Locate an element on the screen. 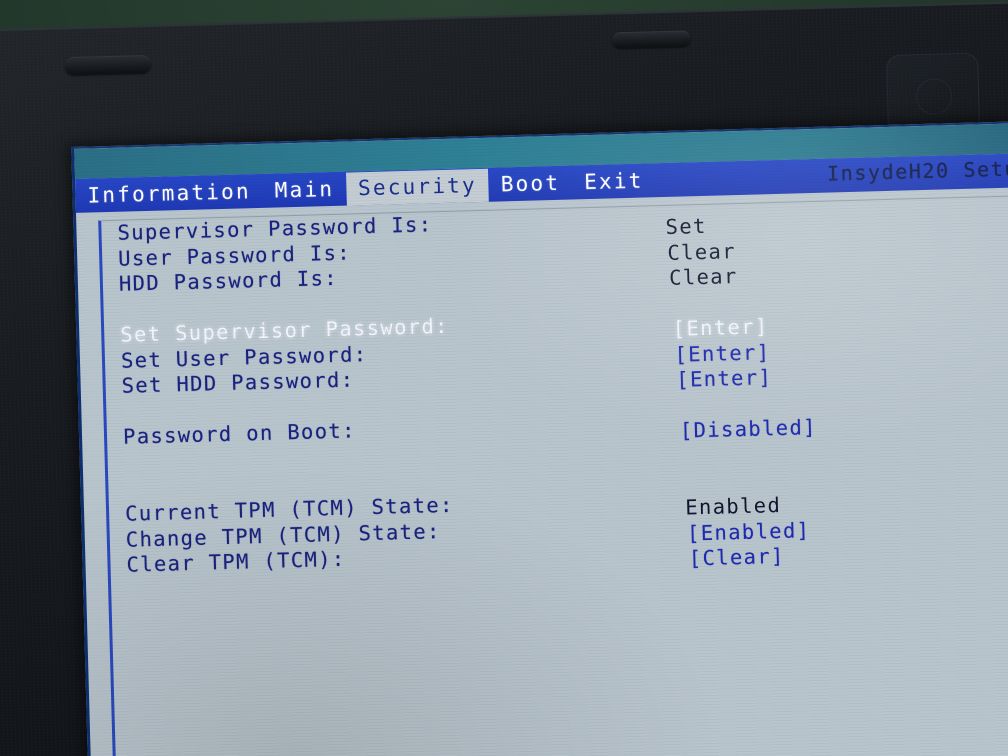 Image resolution: width=1008 pixels, height=756 pixels. menu-tab-boot: Boot is located at coordinates (530, 183).